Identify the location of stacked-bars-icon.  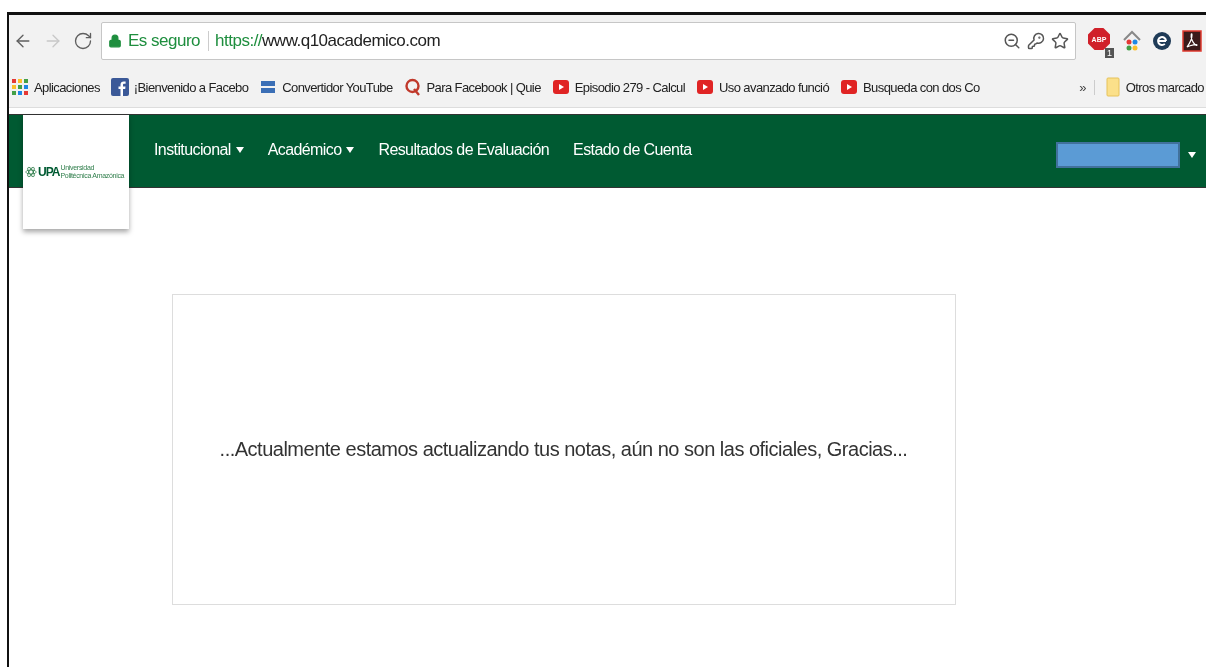
(268, 87).